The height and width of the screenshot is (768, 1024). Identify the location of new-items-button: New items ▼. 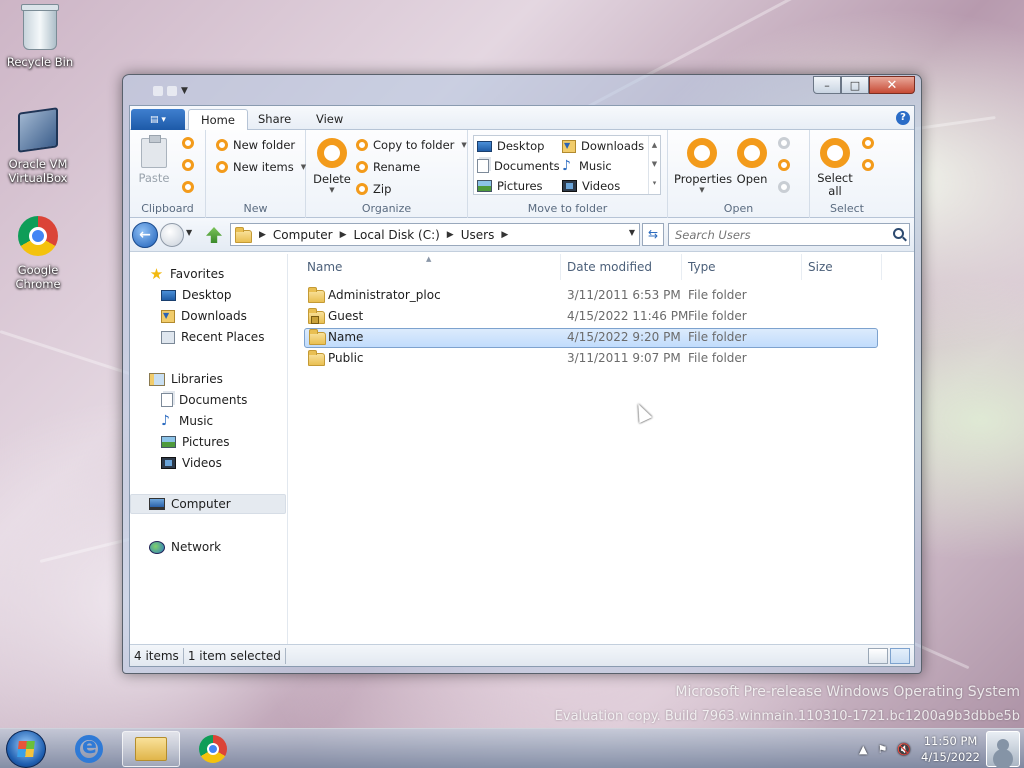
(261, 167).